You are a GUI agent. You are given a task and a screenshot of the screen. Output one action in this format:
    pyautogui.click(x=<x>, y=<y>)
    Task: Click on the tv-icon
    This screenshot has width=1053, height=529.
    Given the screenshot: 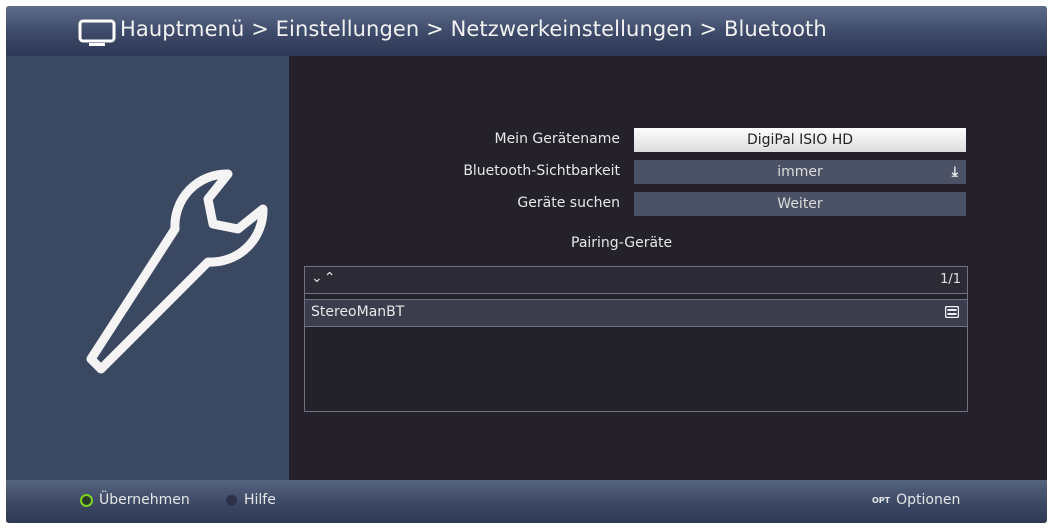 What is the action you would take?
    pyautogui.click(x=97, y=32)
    